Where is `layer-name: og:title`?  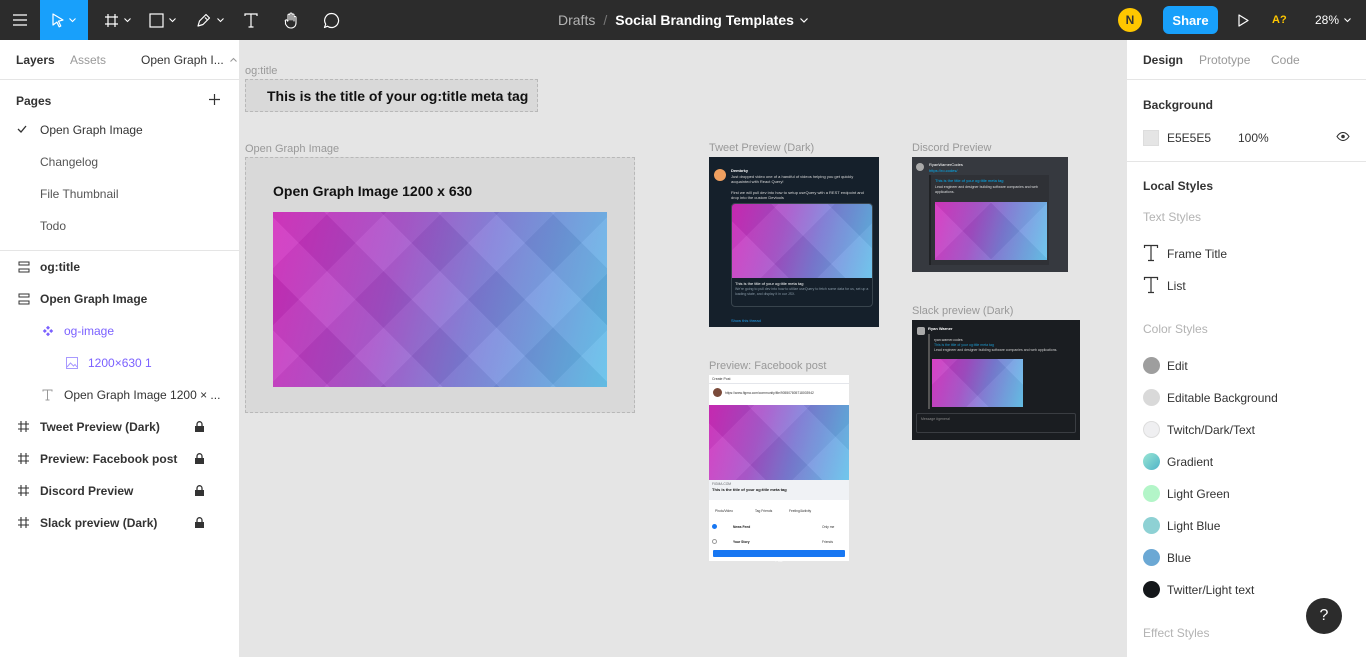 layer-name: og:title is located at coordinates (60, 267).